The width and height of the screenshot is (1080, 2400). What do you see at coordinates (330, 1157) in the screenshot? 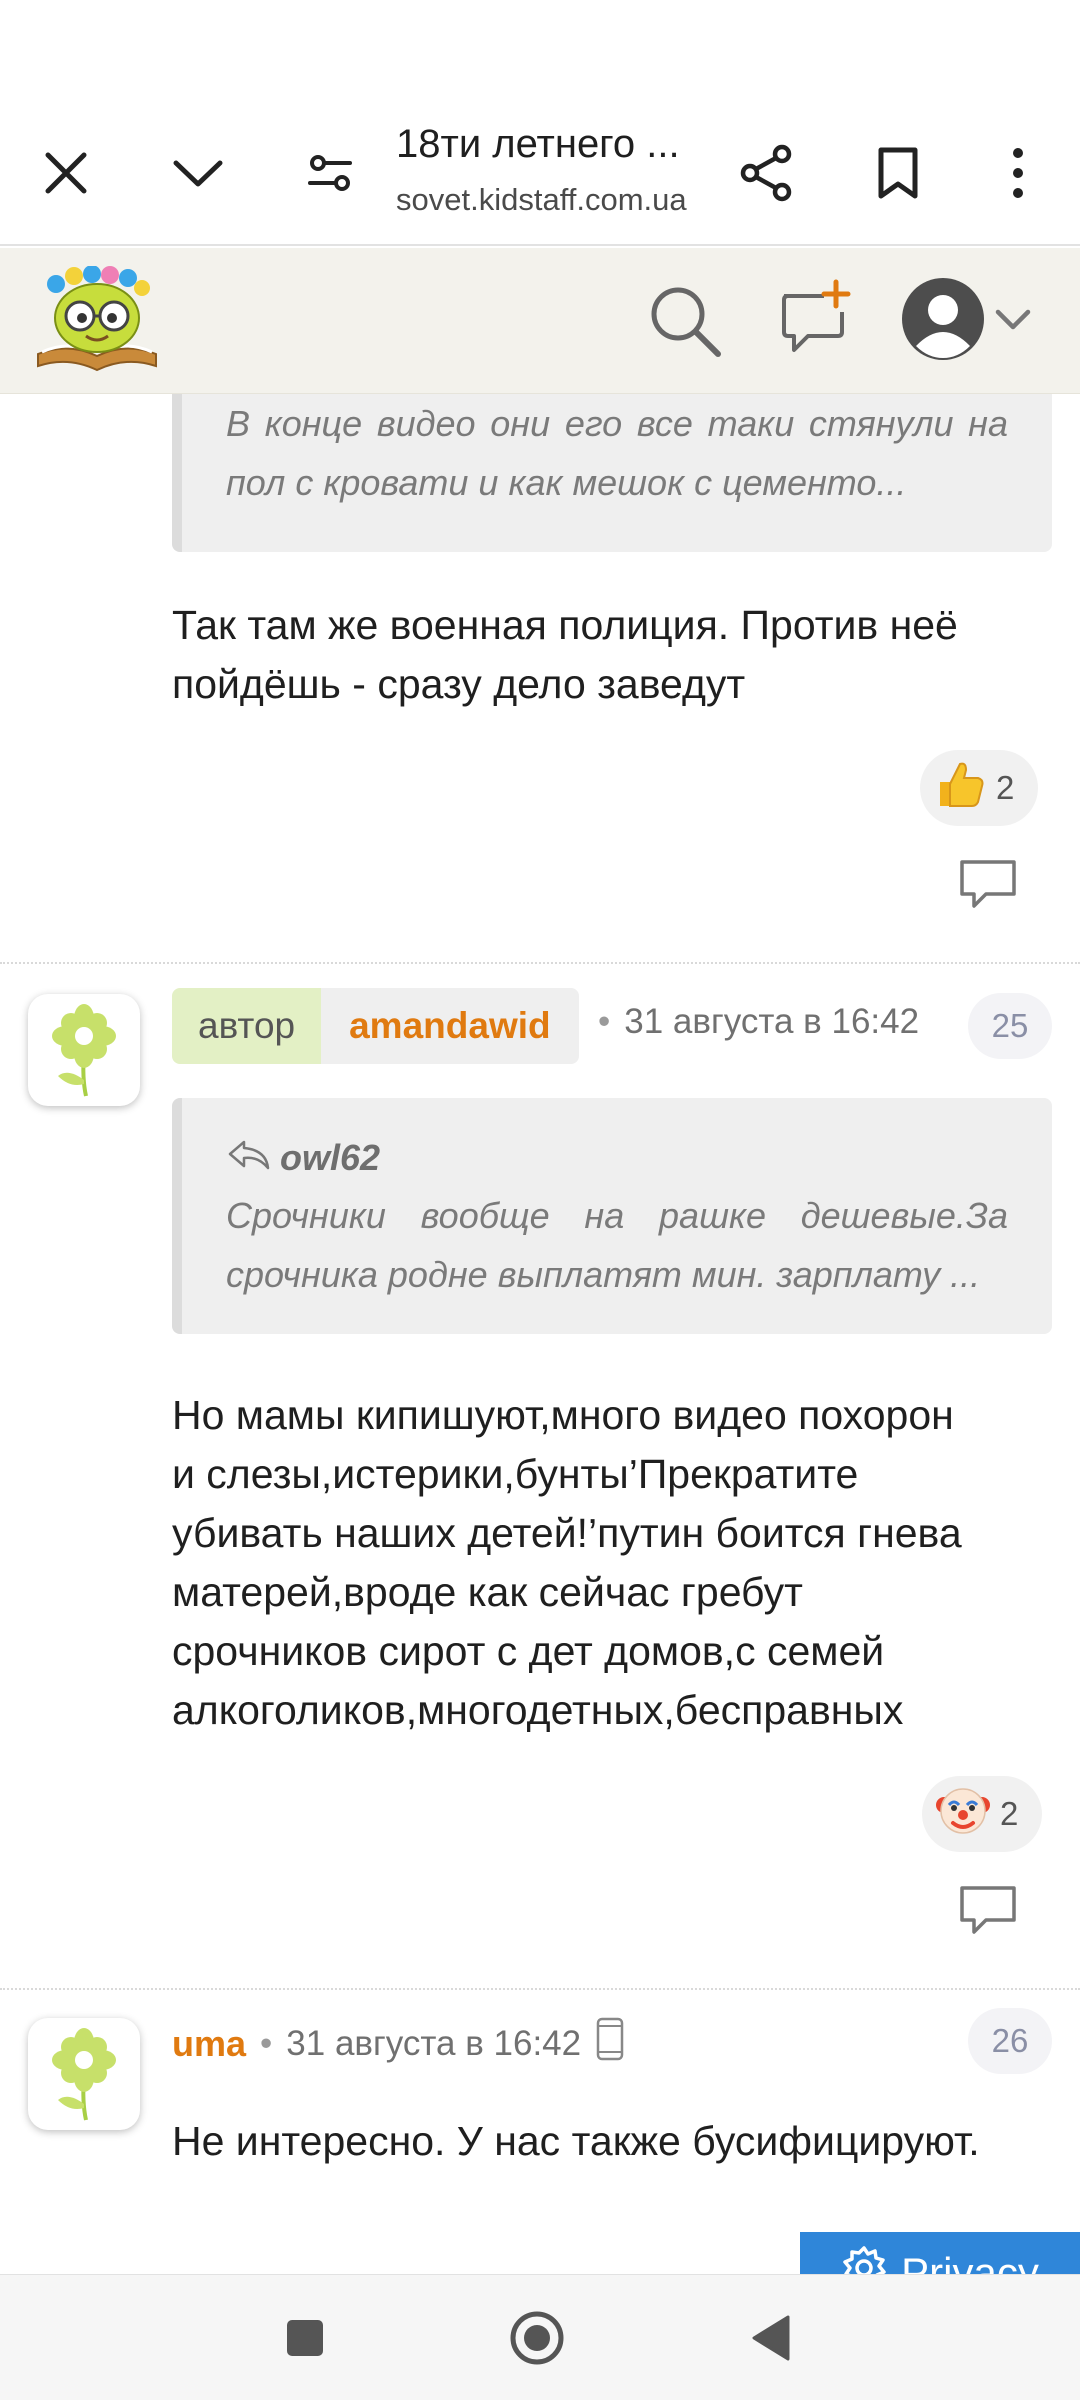
I see `quote-author-name: owl62` at bounding box center [330, 1157].